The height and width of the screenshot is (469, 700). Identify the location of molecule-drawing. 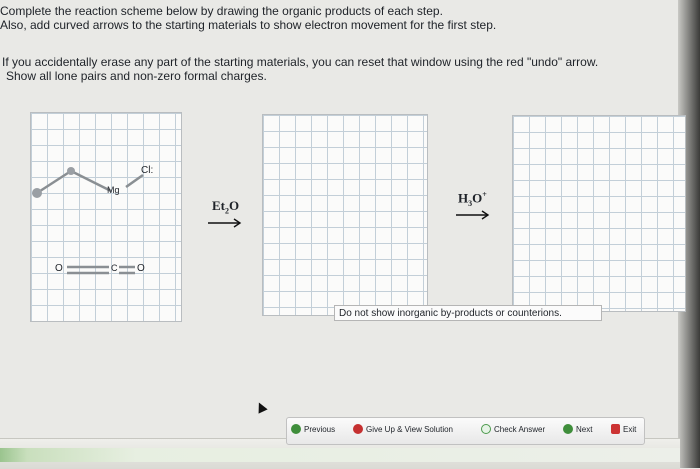
(88, 221).